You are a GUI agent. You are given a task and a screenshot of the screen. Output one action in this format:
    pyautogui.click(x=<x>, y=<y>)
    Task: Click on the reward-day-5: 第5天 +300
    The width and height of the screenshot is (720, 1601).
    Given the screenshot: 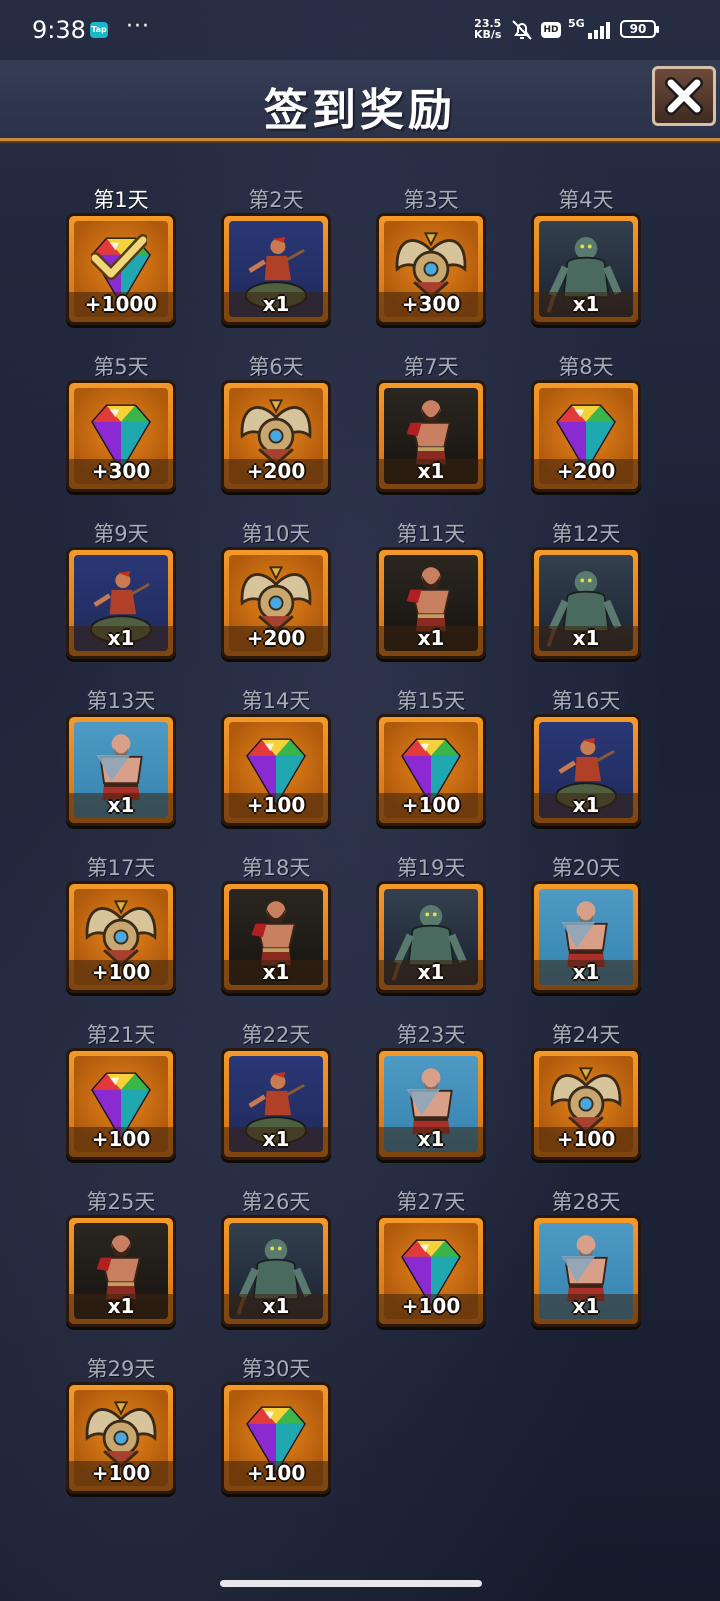 What is the action you would take?
    pyautogui.click(x=121, y=419)
    